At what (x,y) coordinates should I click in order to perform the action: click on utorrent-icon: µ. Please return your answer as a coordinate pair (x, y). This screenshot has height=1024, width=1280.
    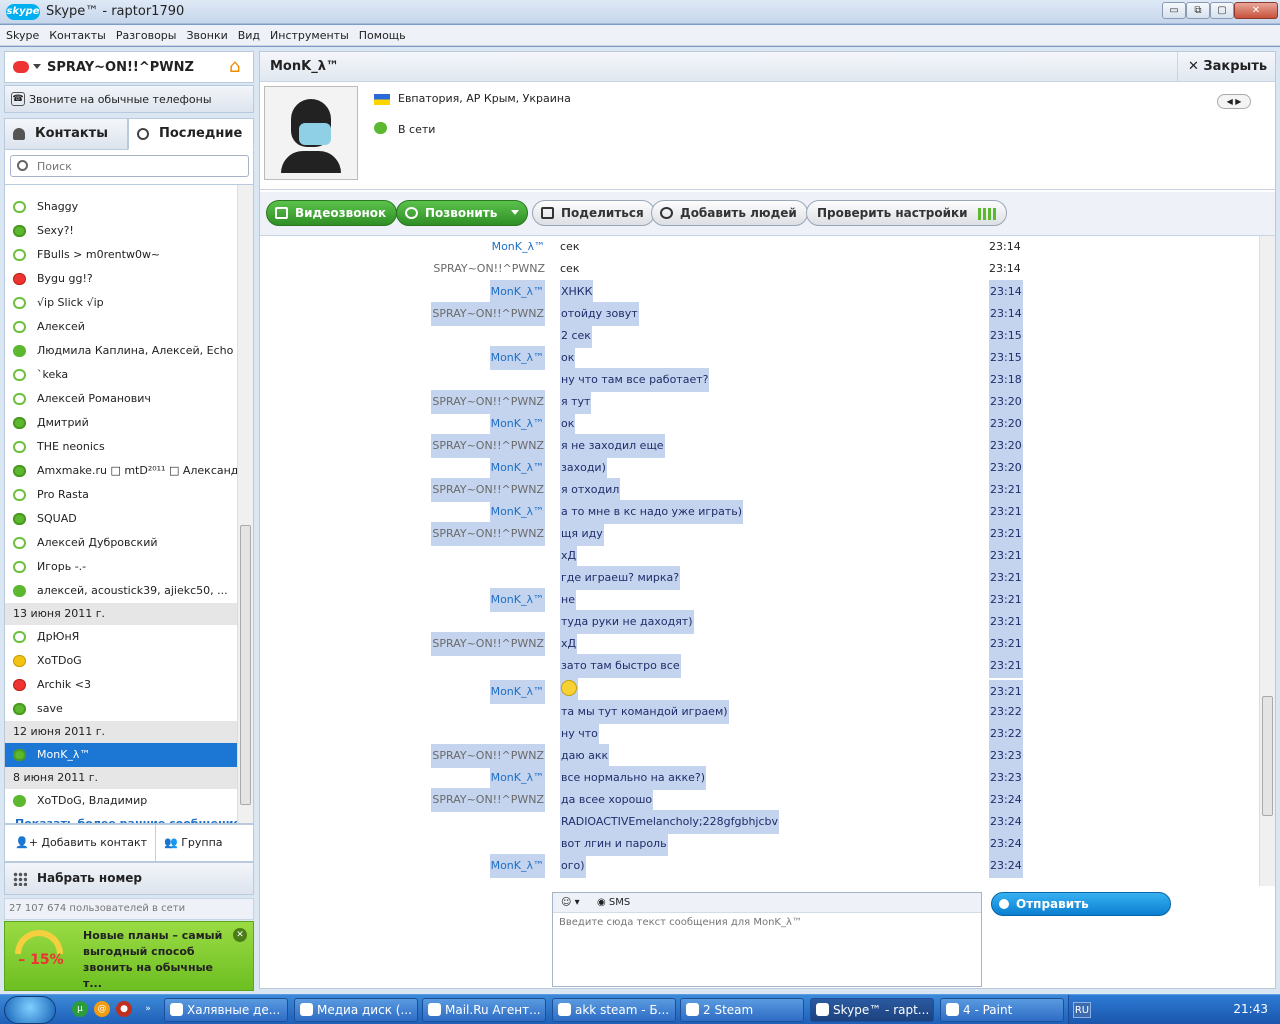
    Looking at the image, I should click on (80, 1009).